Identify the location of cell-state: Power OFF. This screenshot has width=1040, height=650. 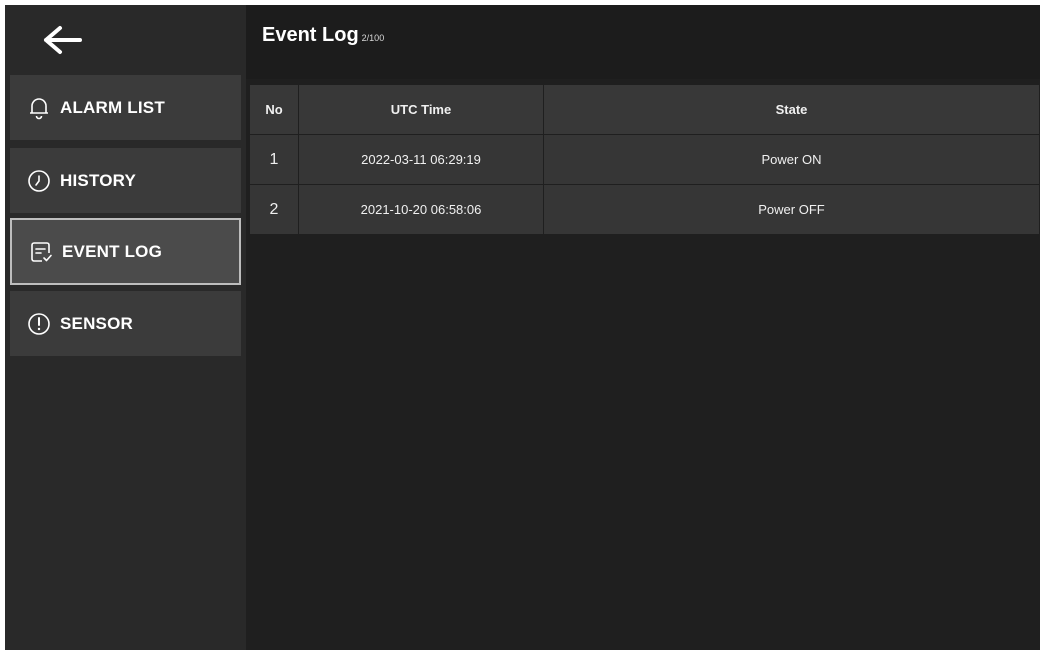
(791, 209).